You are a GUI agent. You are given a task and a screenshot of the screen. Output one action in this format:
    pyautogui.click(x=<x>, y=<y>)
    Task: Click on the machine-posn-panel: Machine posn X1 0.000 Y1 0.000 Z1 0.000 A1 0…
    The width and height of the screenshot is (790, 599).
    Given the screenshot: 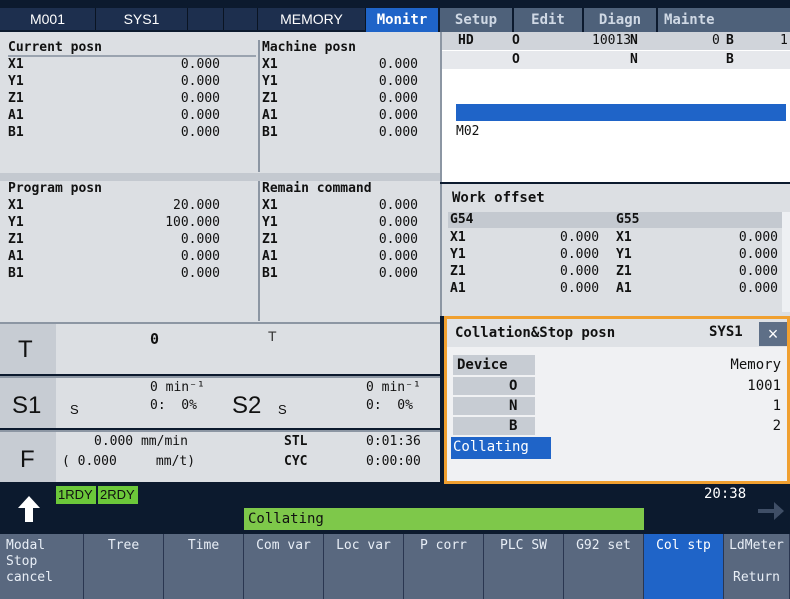 What is the action you would take?
    pyautogui.click(x=349, y=106)
    